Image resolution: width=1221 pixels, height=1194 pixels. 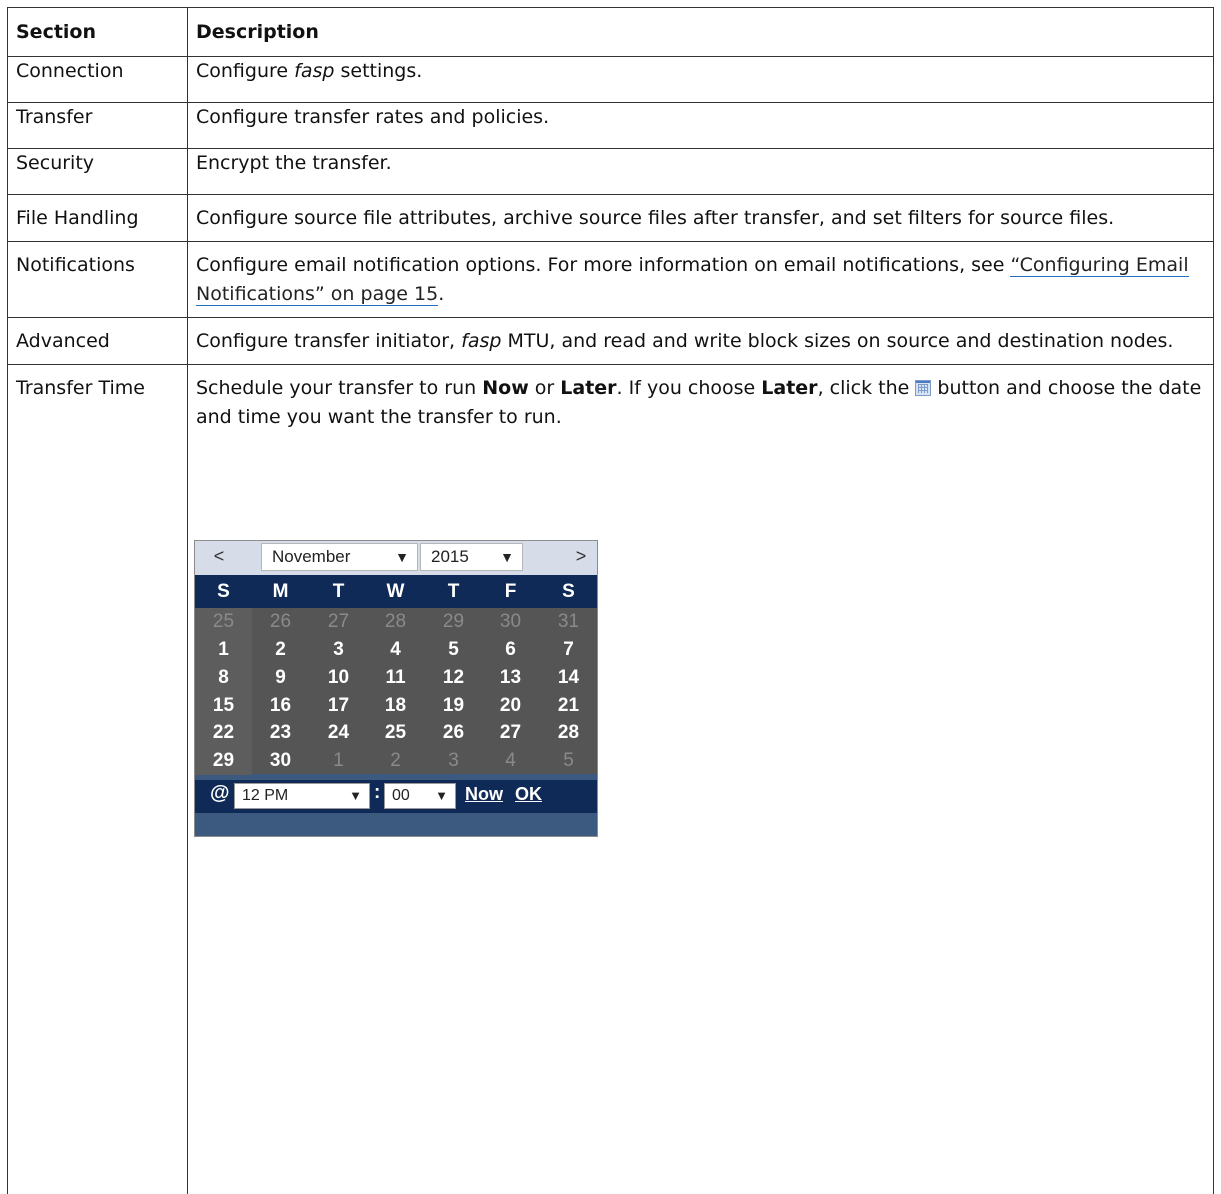 I want to click on weekday-row: SMTWTFS, so click(x=396, y=591).